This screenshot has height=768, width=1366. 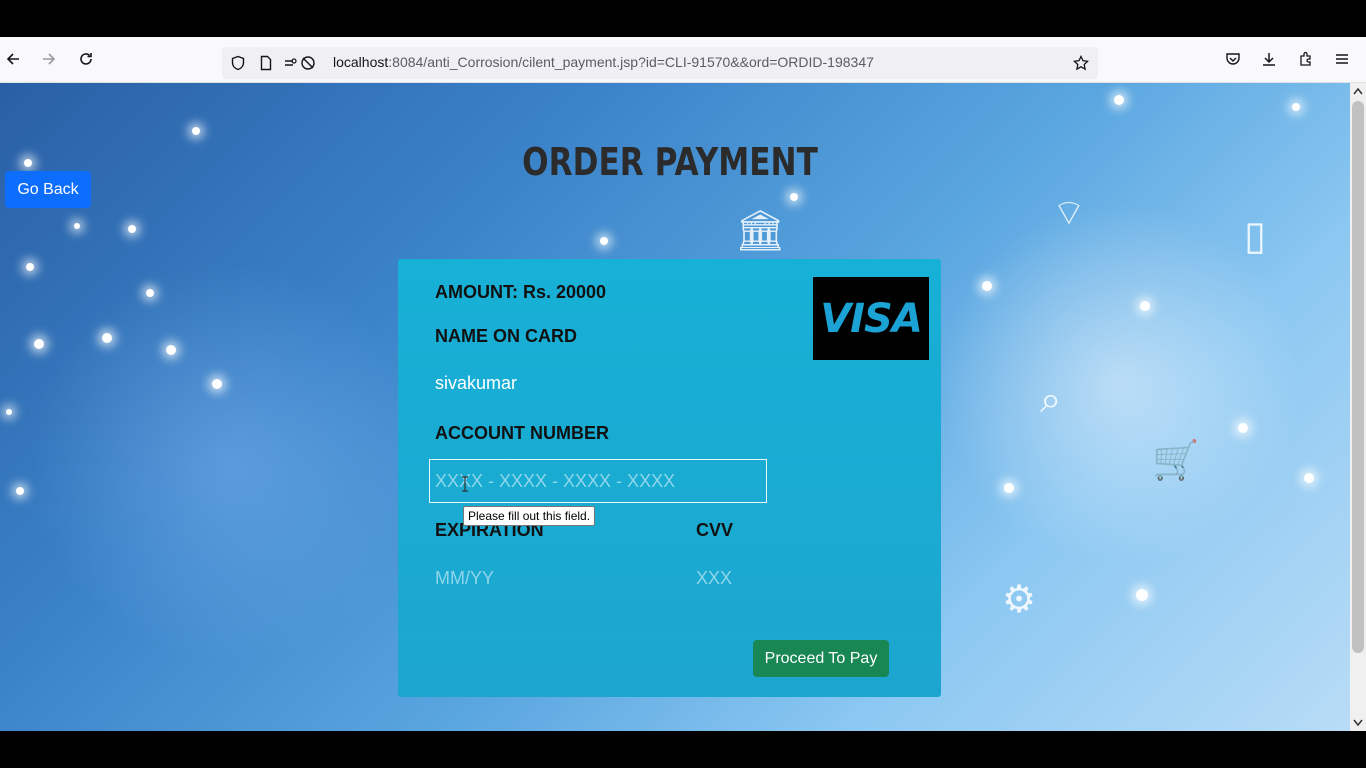 I want to click on reload-icon, so click(x=86, y=59).